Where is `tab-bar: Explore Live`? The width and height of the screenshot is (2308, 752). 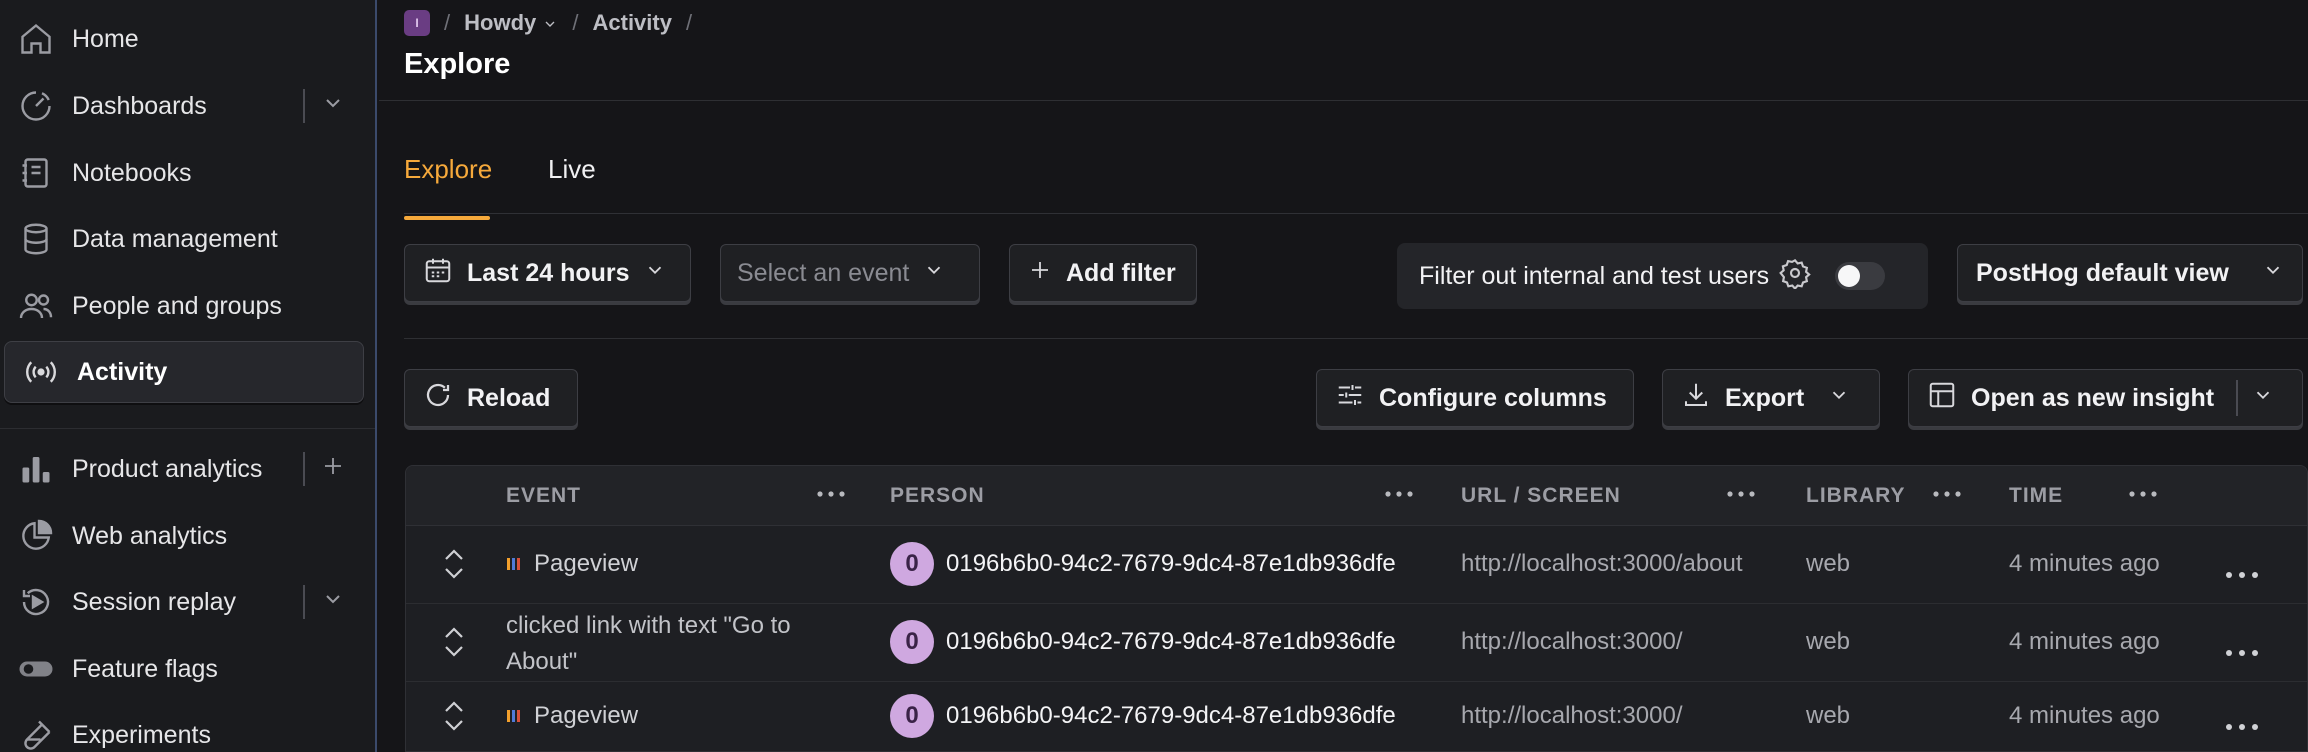
tab-bar: Explore Live is located at coordinates (1356, 180).